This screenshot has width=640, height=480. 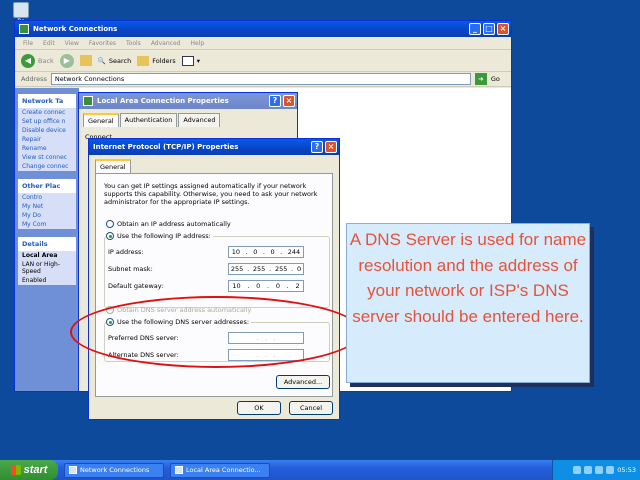 I want to click on menu-favorites: Favorites, so click(x=102, y=43).